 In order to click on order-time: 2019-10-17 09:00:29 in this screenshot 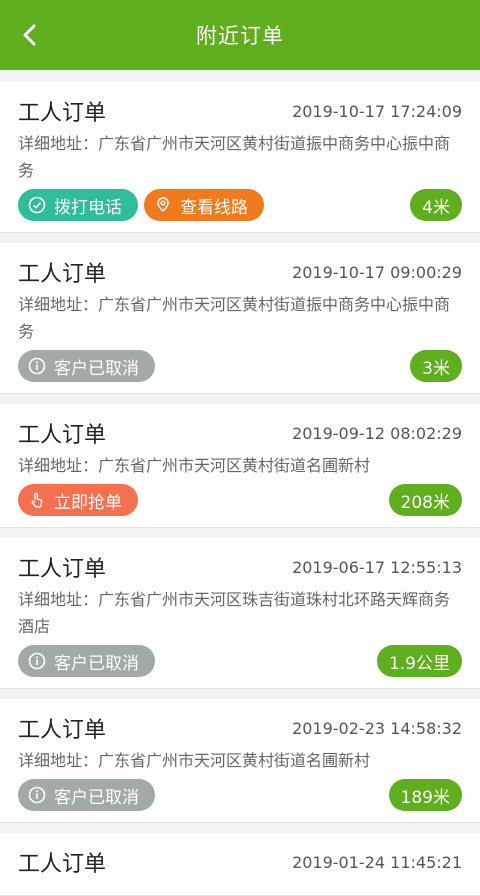, I will do `click(377, 272)`.